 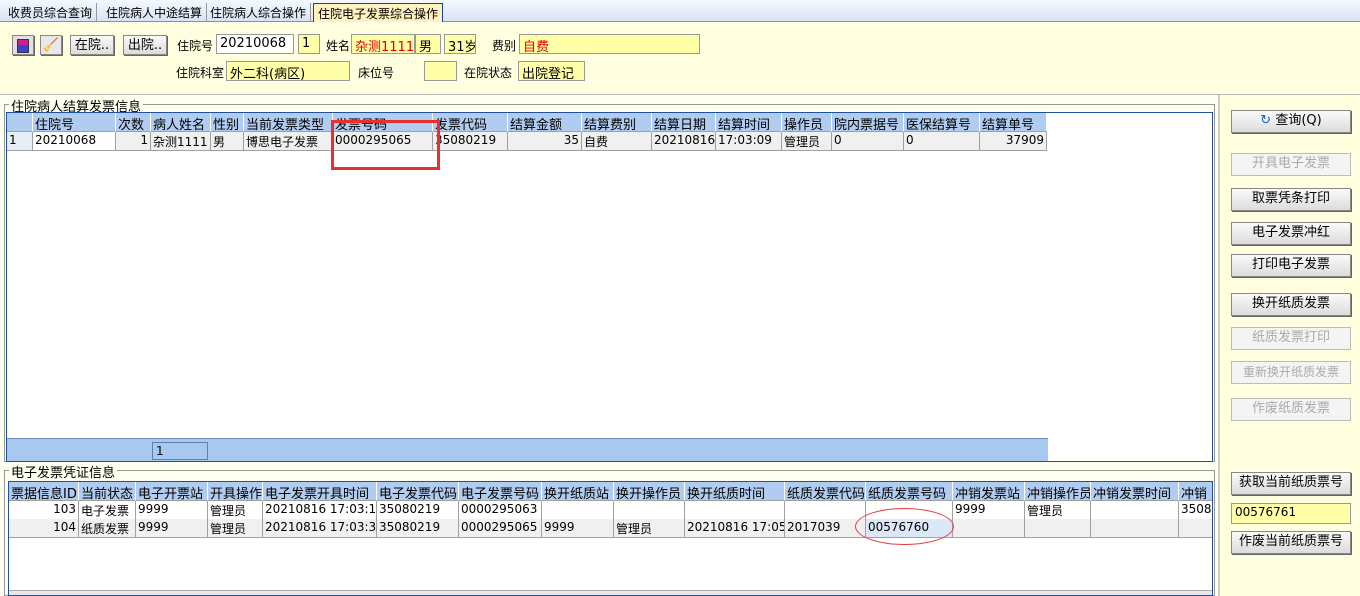 What do you see at coordinates (578, 491) in the screenshot?
I see `column-header: 换开纸质站` at bounding box center [578, 491].